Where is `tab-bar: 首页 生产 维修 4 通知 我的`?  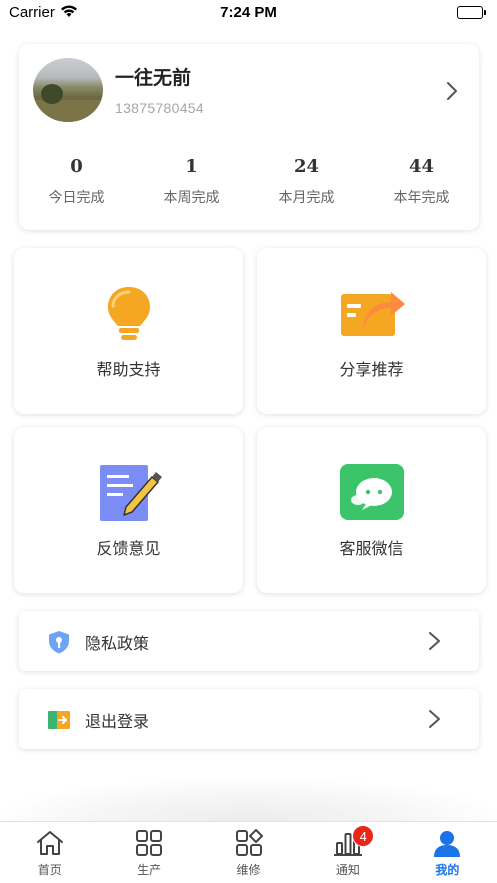
tab-bar: 首页 生产 维修 4 通知 我的 is located at coordinates (248, 852).